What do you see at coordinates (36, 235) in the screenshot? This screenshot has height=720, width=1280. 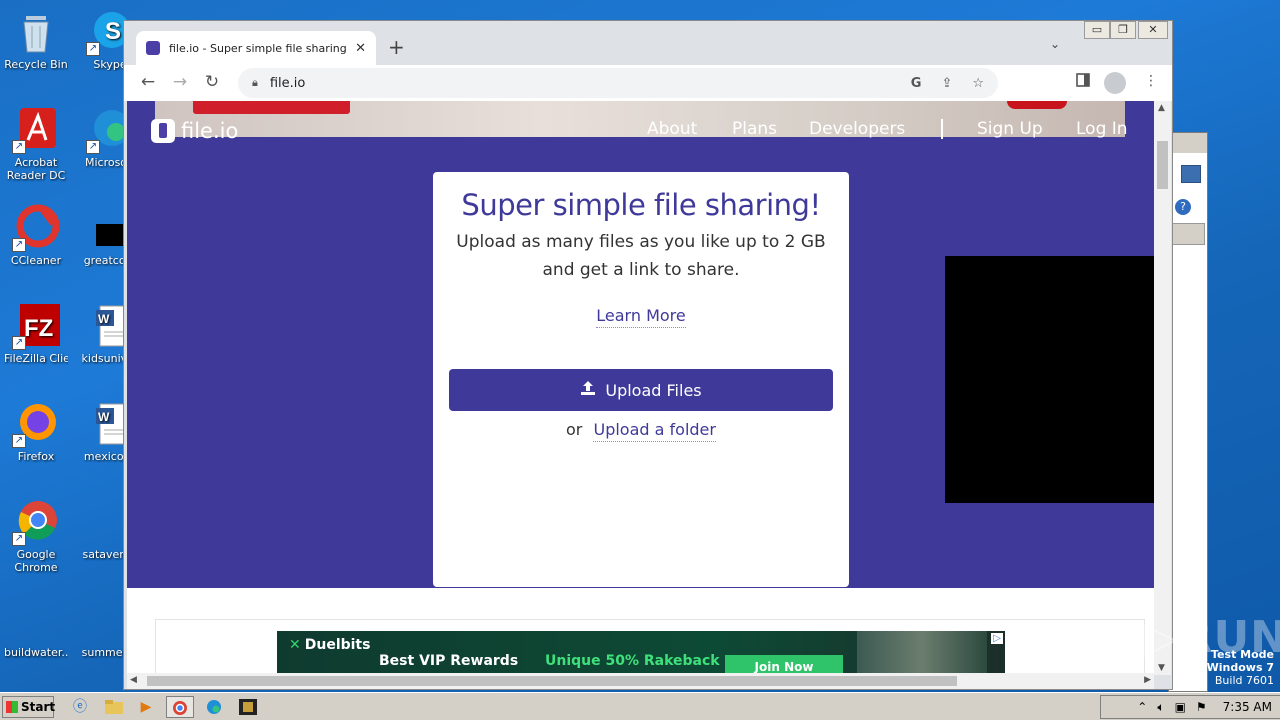 I see `desktop-icon-ccleaner: ↗ CCleaner` at bounding box center [36, 235].